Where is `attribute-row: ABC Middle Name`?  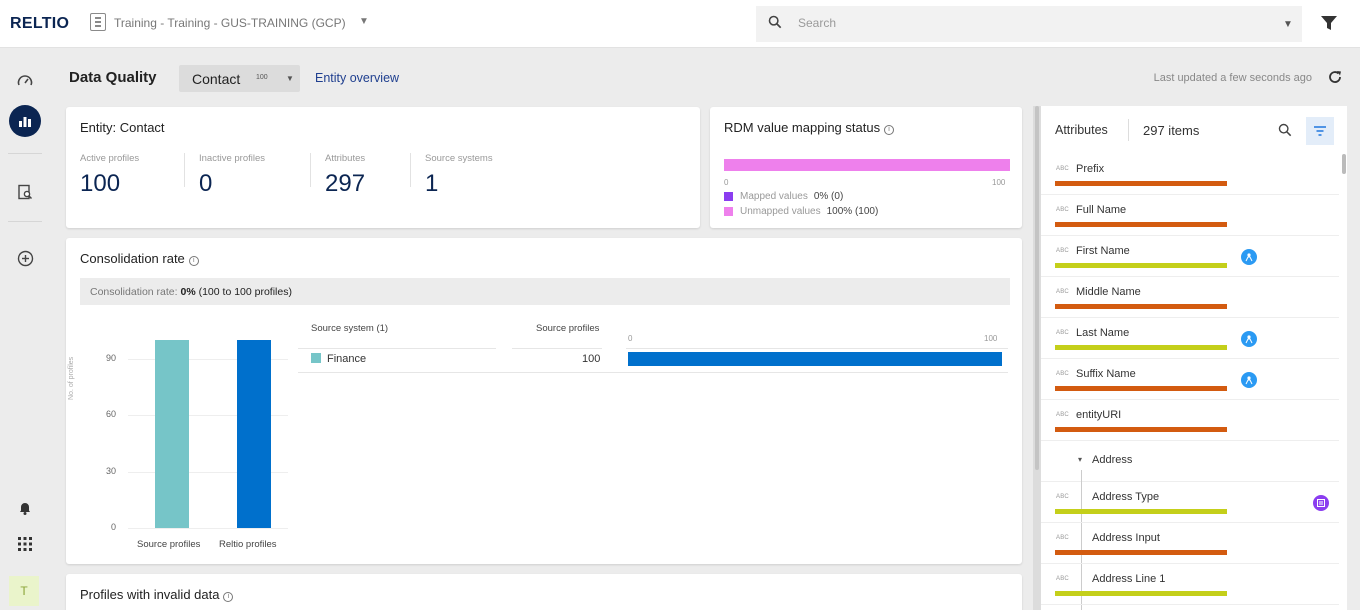
attribute-row: ABC Middle Name is located at coordinates (1190, 297).